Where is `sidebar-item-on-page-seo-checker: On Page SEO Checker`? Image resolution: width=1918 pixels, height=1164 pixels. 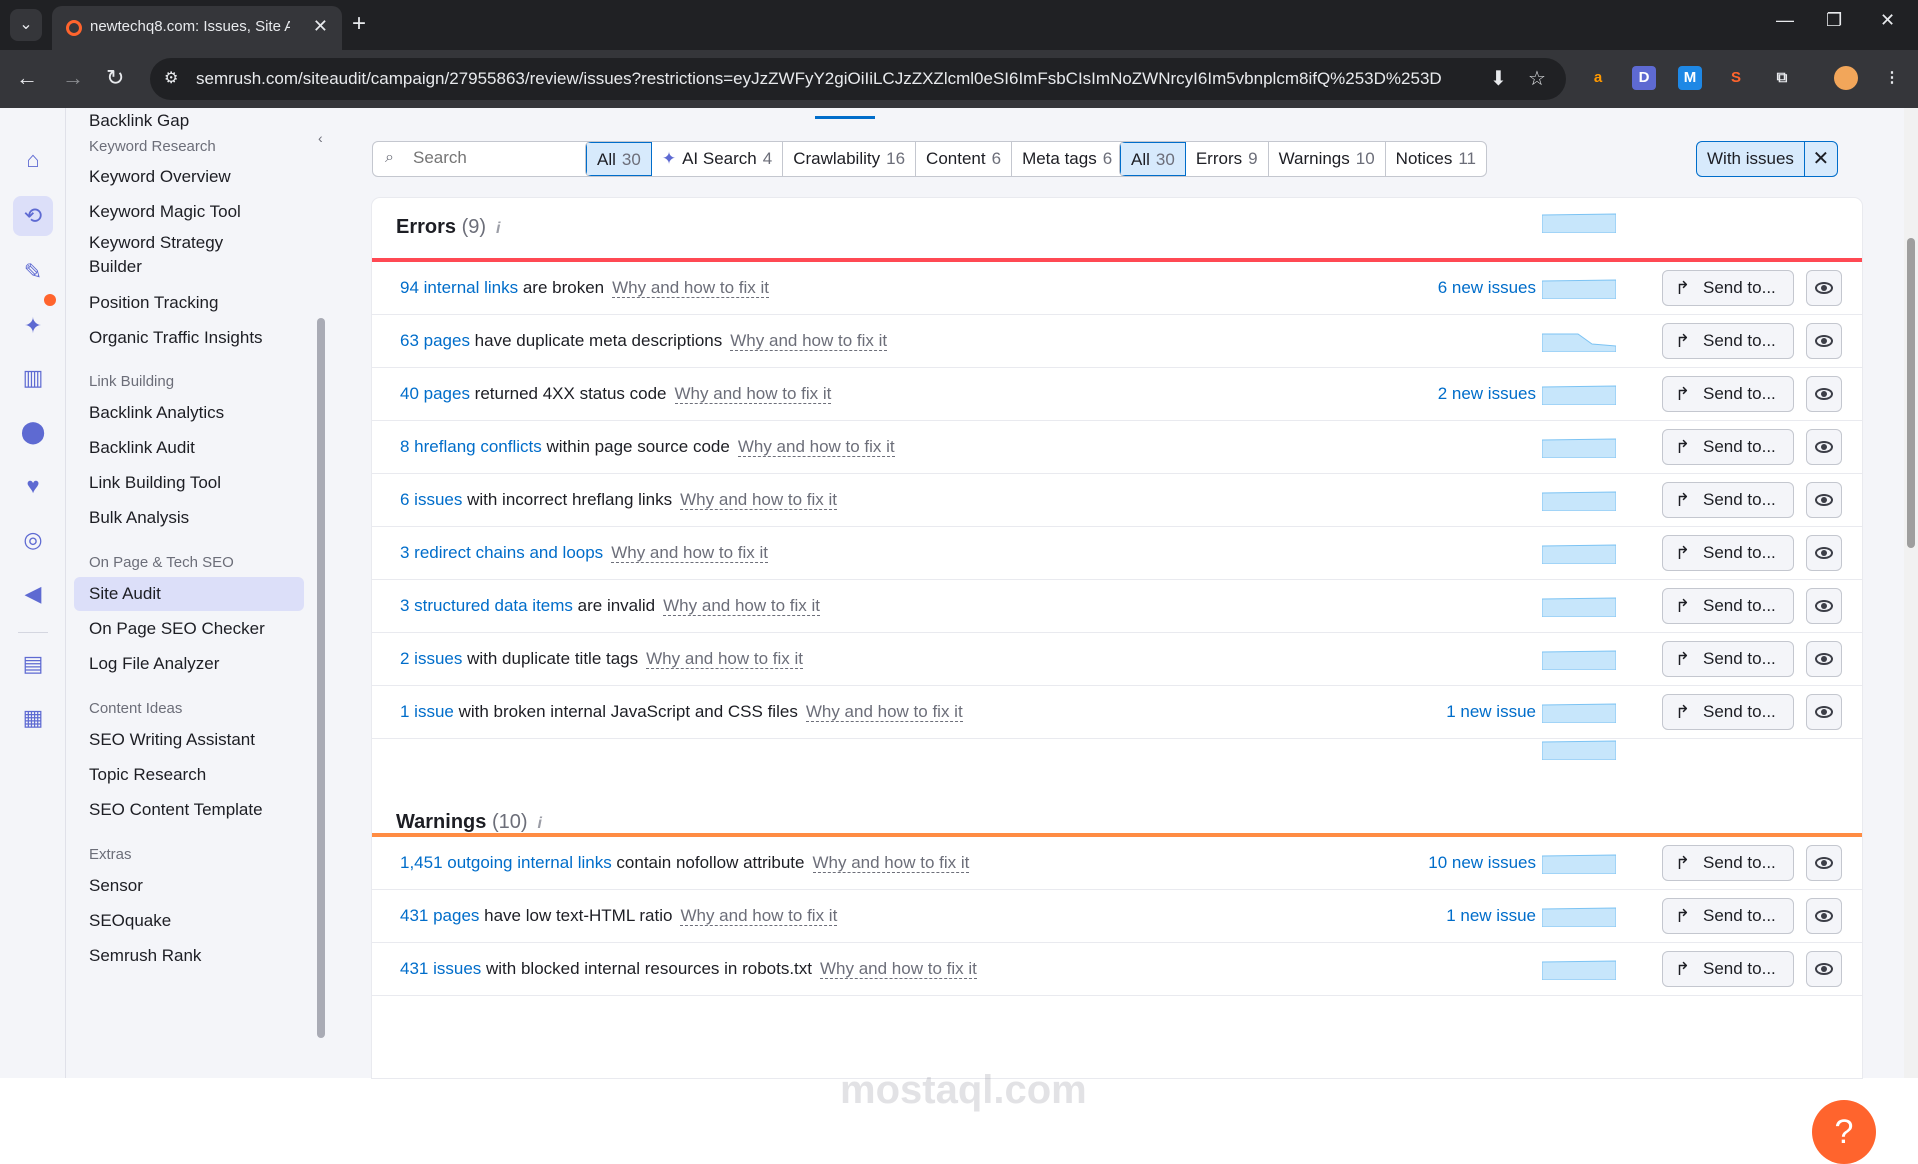 sidebar-item-on-page-seo-checker: On Page SEO Checker is located at coordinates (189, 629).